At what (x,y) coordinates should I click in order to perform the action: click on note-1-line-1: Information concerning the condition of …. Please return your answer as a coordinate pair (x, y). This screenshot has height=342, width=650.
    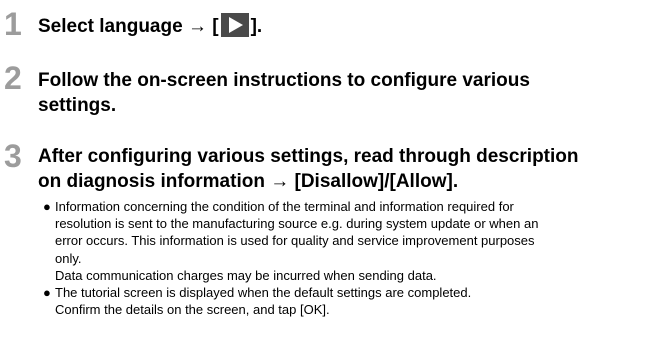
    Looking at the image, I should click on (284, 206).